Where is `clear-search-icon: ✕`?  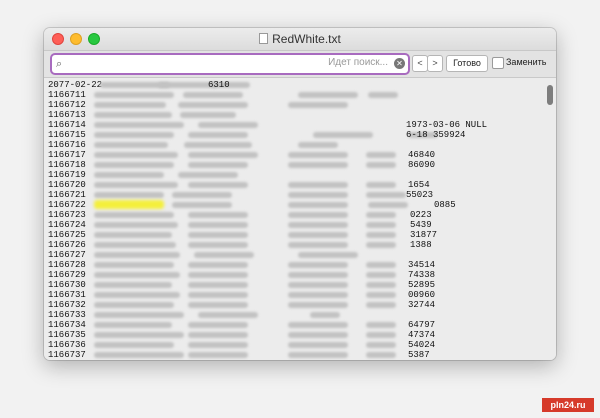 clear-search-icon: ✕ is located at coordinates (399, 63).